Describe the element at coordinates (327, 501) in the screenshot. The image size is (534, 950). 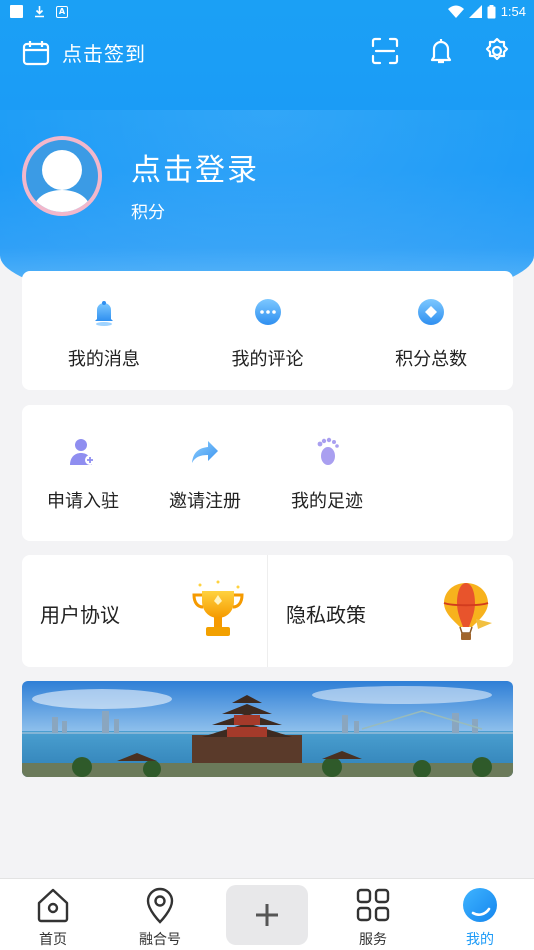
I see `my-footprint-label: 我的足迹` at that location.